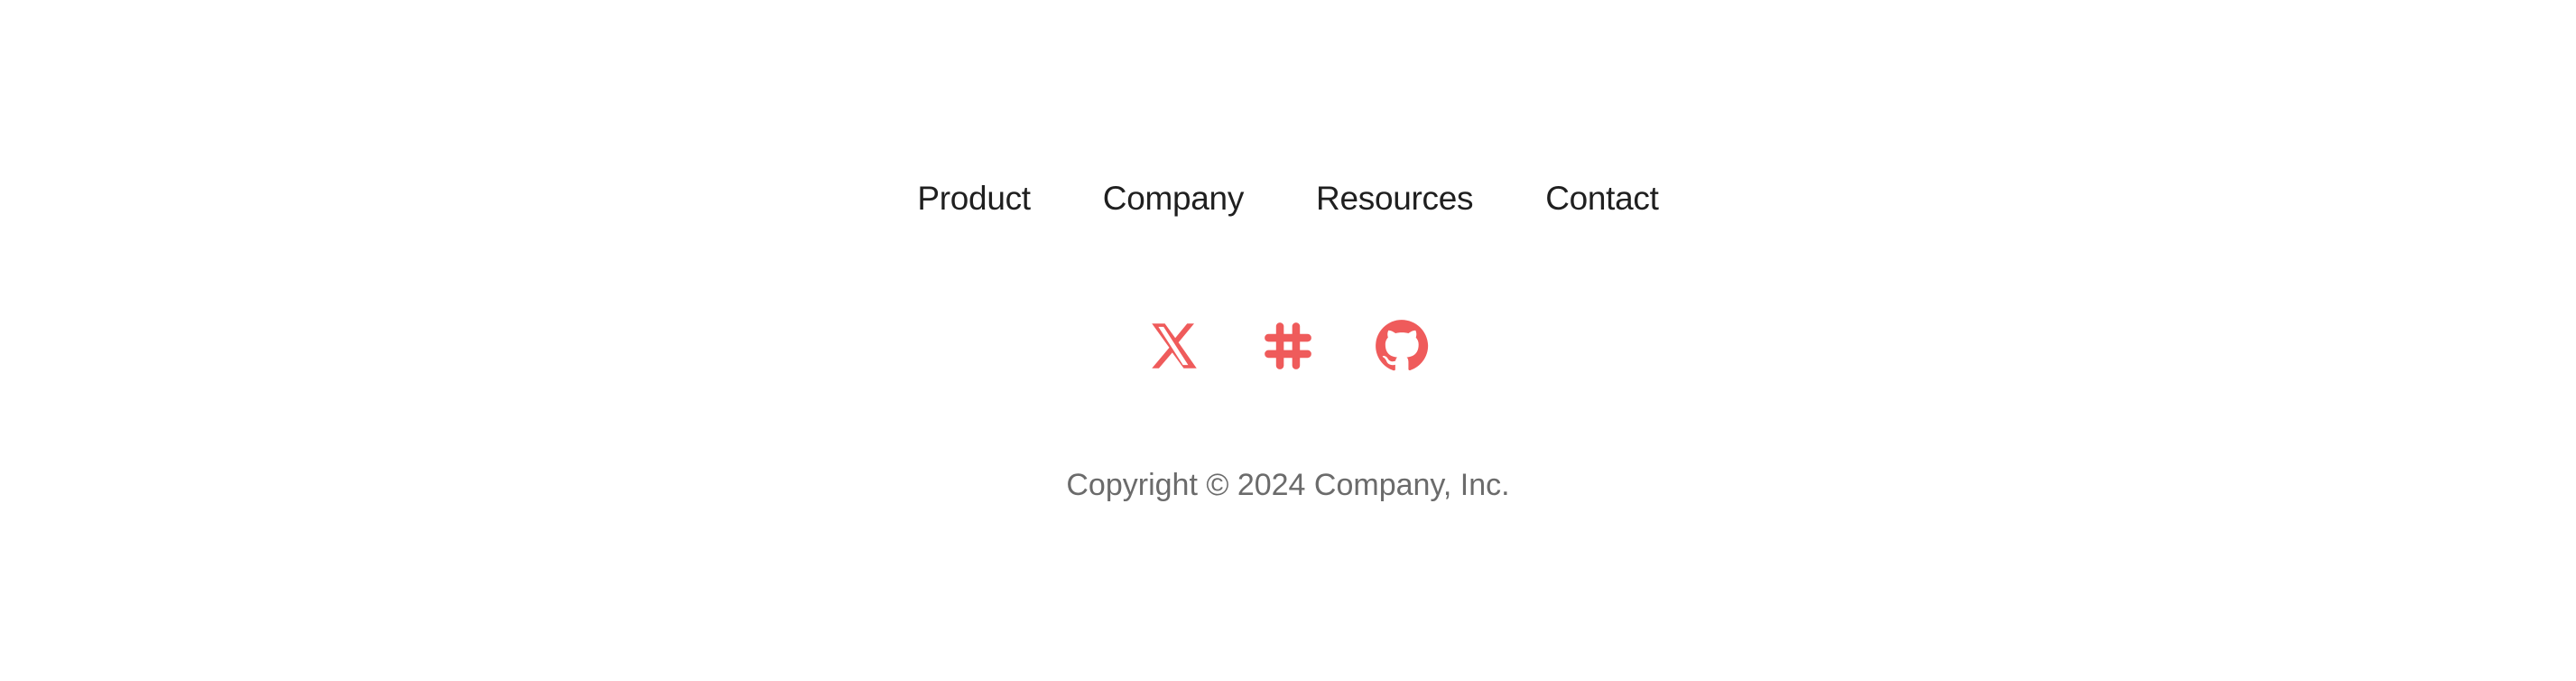 The width and height of the screenshot is (2576, 681). Describe the element at coordinates (974, 198) in the screenshot. I see `footer-link-product: Product` at that location.